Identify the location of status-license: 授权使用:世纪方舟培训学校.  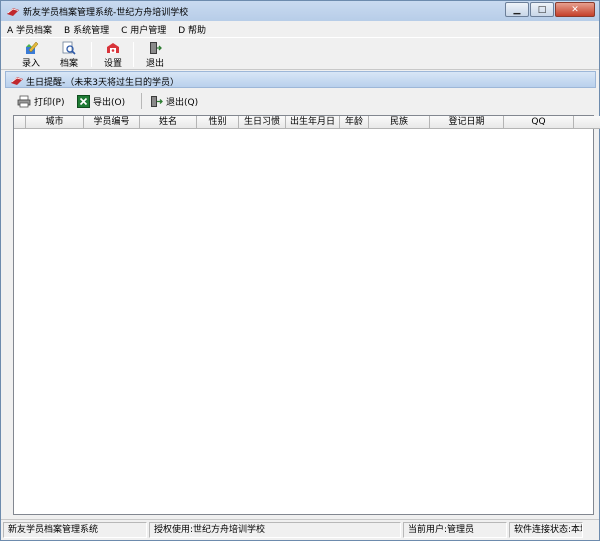
(275, 530).